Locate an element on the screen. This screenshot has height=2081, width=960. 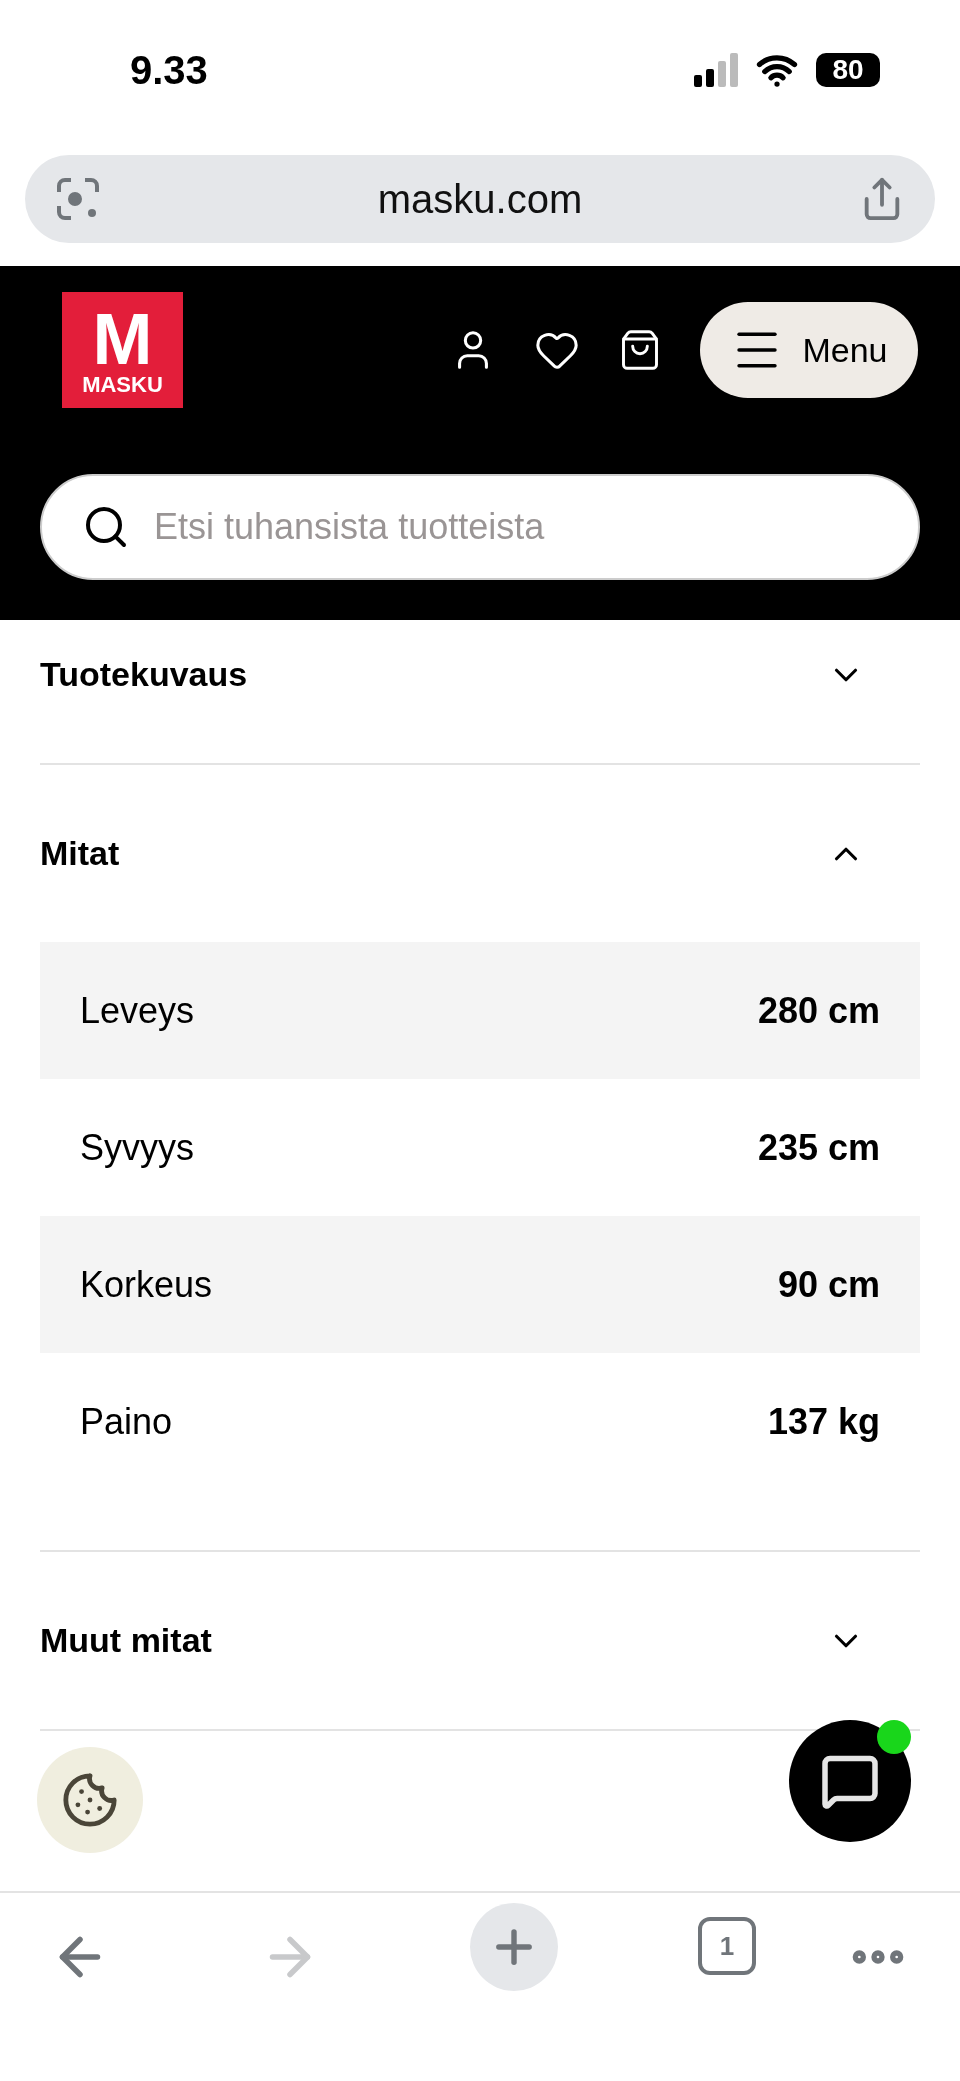
signal-icon is located at coordinates (716, 70).